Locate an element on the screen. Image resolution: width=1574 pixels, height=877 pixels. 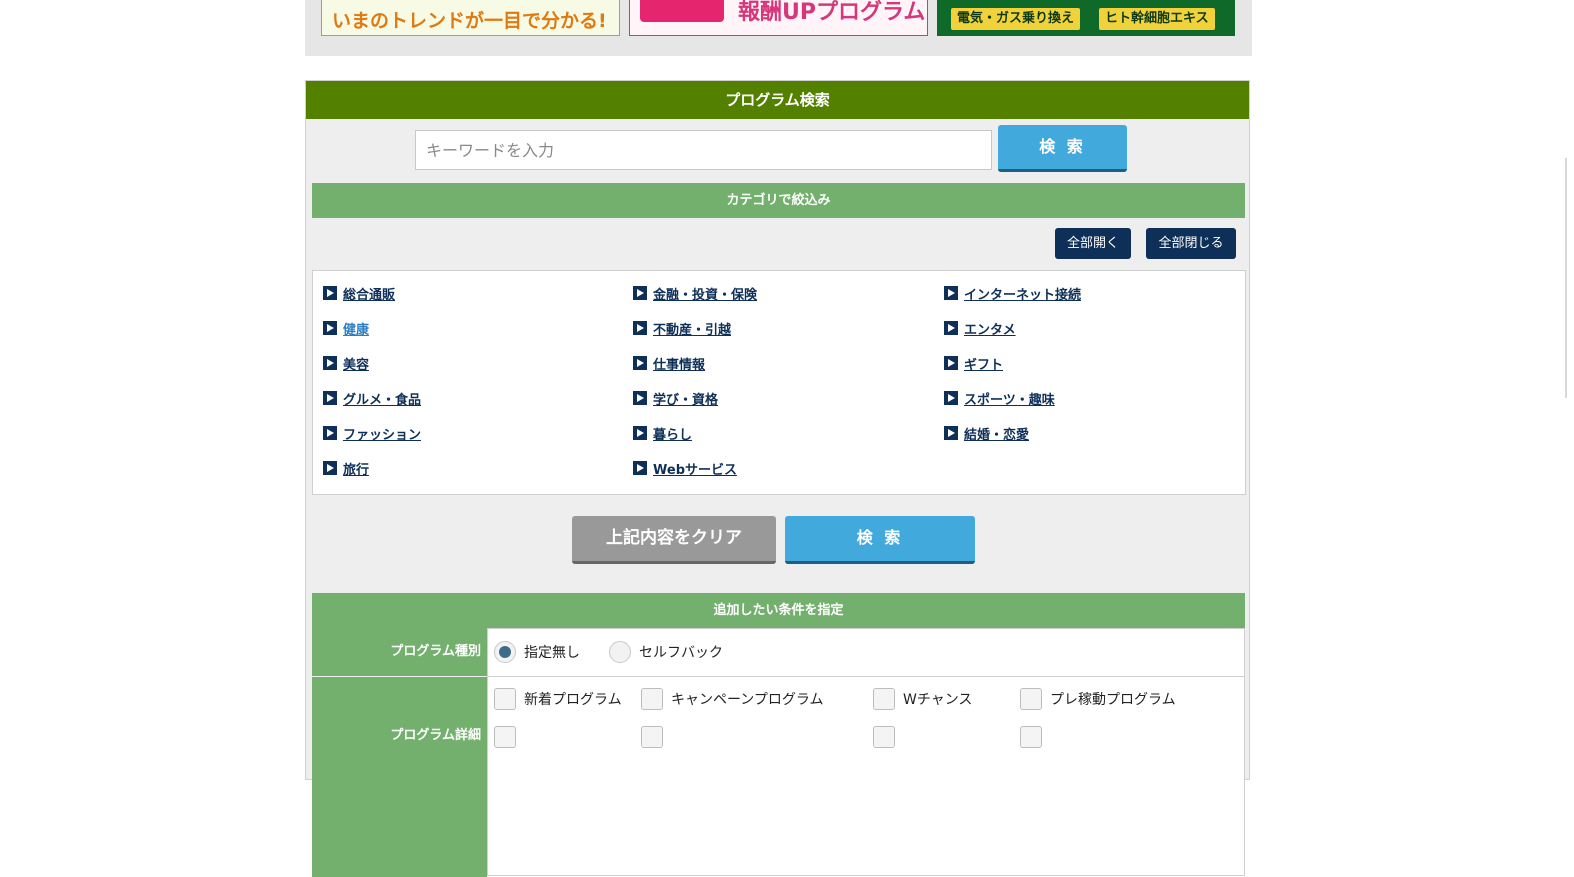
additional-conditions-bar: 追加したい条件を指定 is located at coordinates (778, 610).